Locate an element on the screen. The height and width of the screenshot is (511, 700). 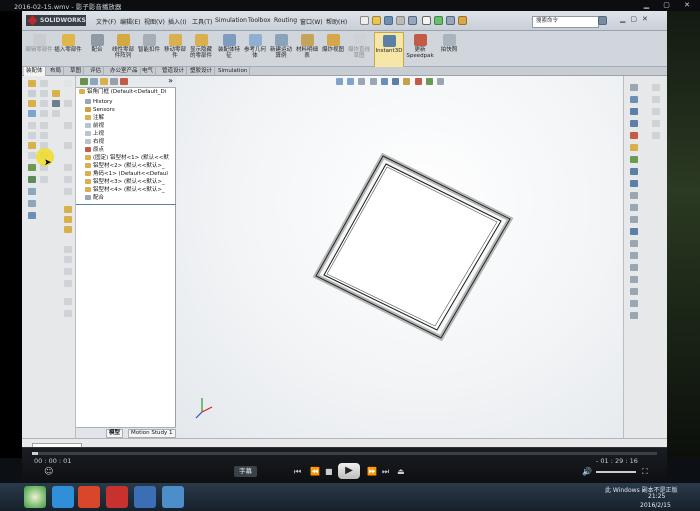
tree-item-origin: 原点 is located at coordinates (94, 150).